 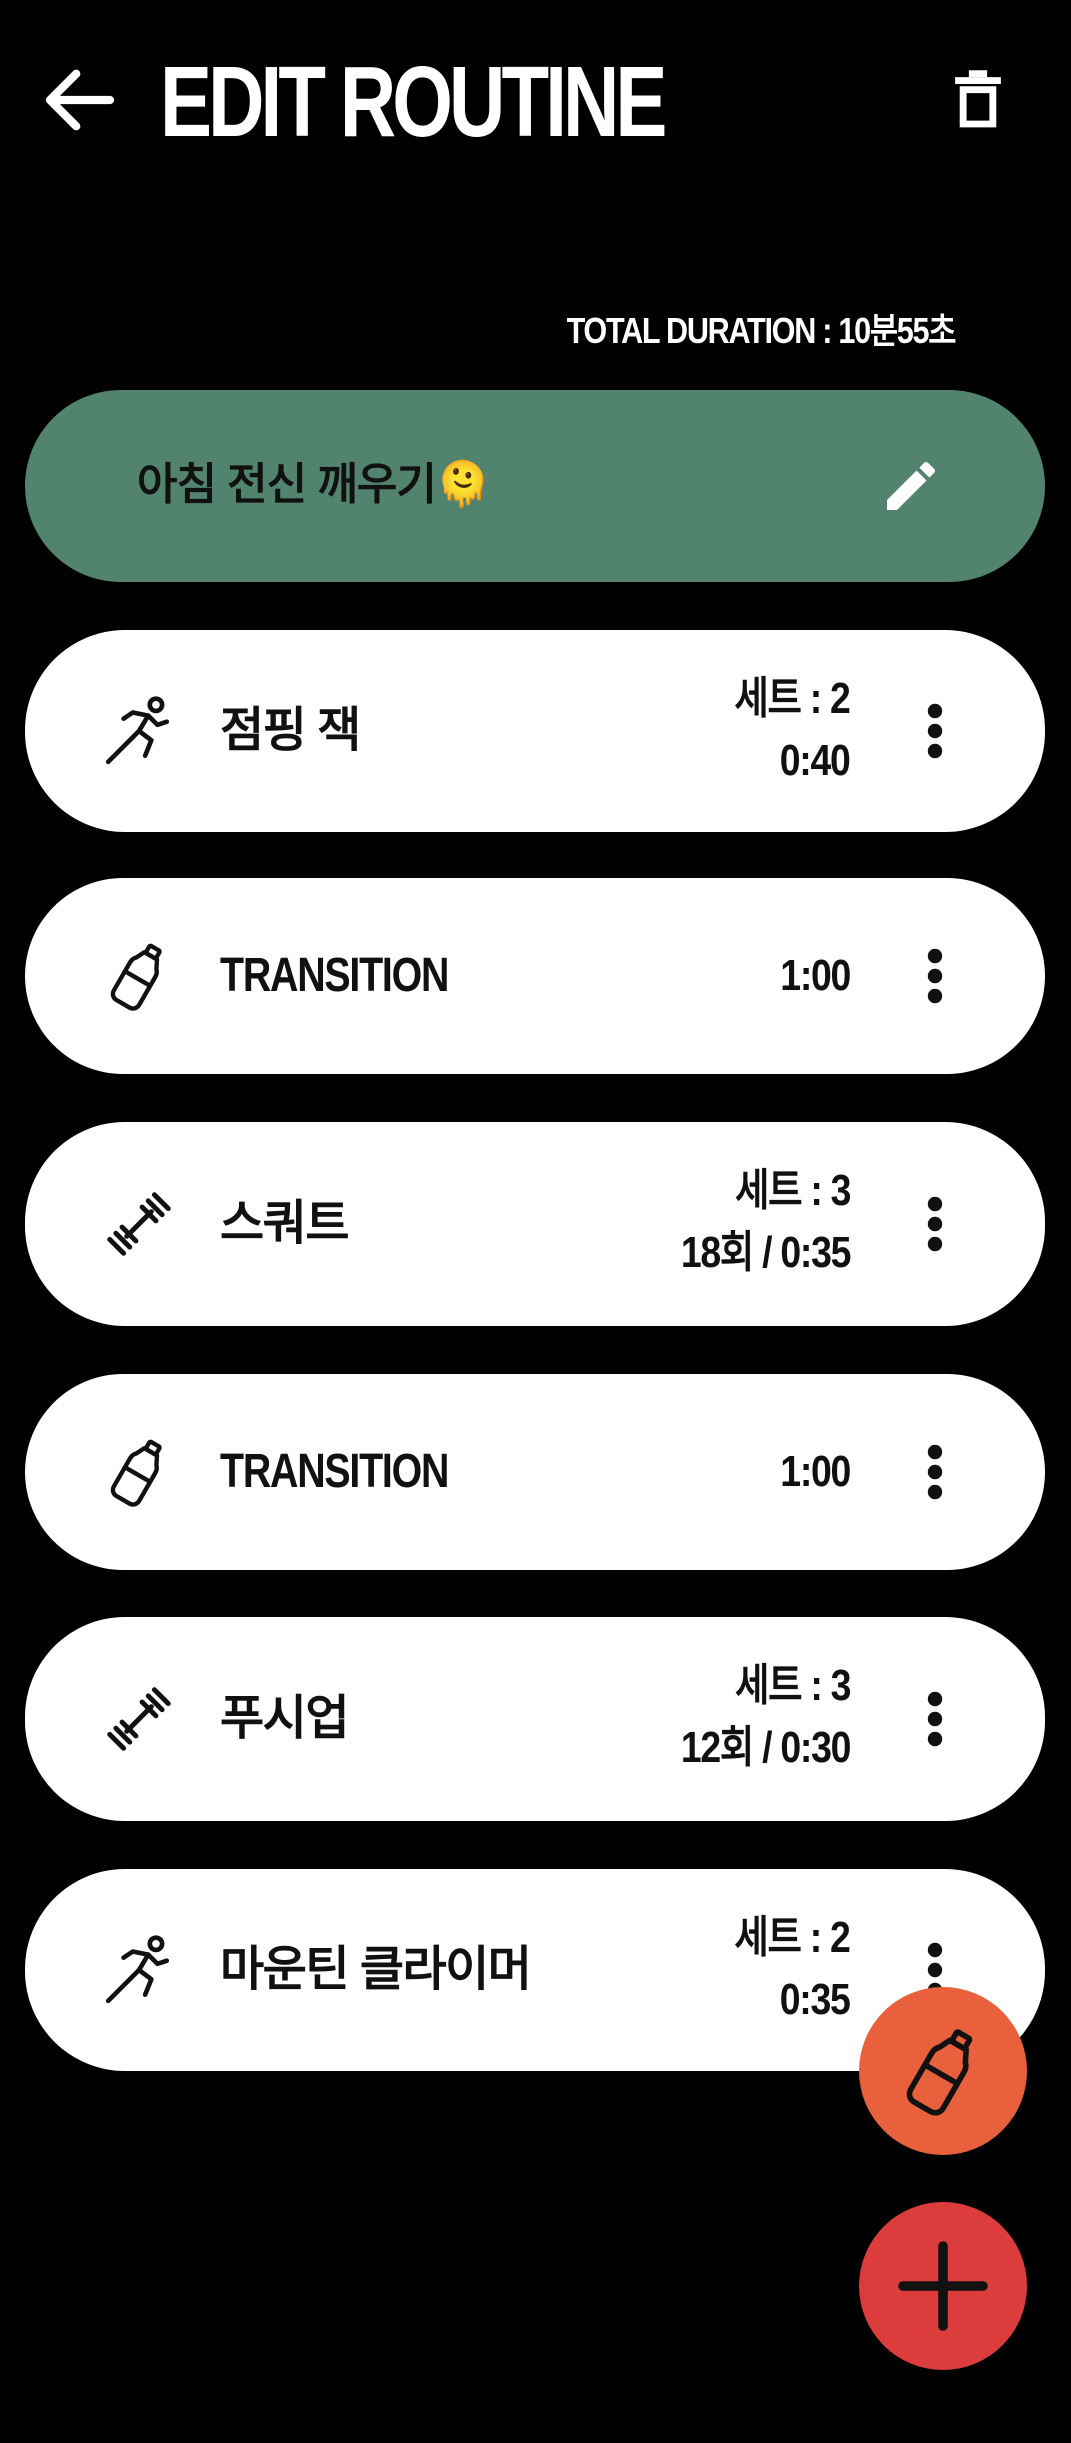 I want to click on back-button, so click(x=80, y=100).